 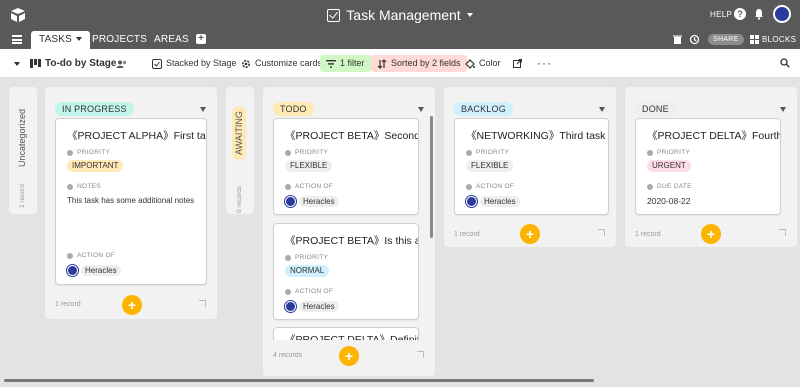 What do you see at coordinates (35, 63) in the screenshot?
I see `kanban-icon` at bounding box center [35, 63].